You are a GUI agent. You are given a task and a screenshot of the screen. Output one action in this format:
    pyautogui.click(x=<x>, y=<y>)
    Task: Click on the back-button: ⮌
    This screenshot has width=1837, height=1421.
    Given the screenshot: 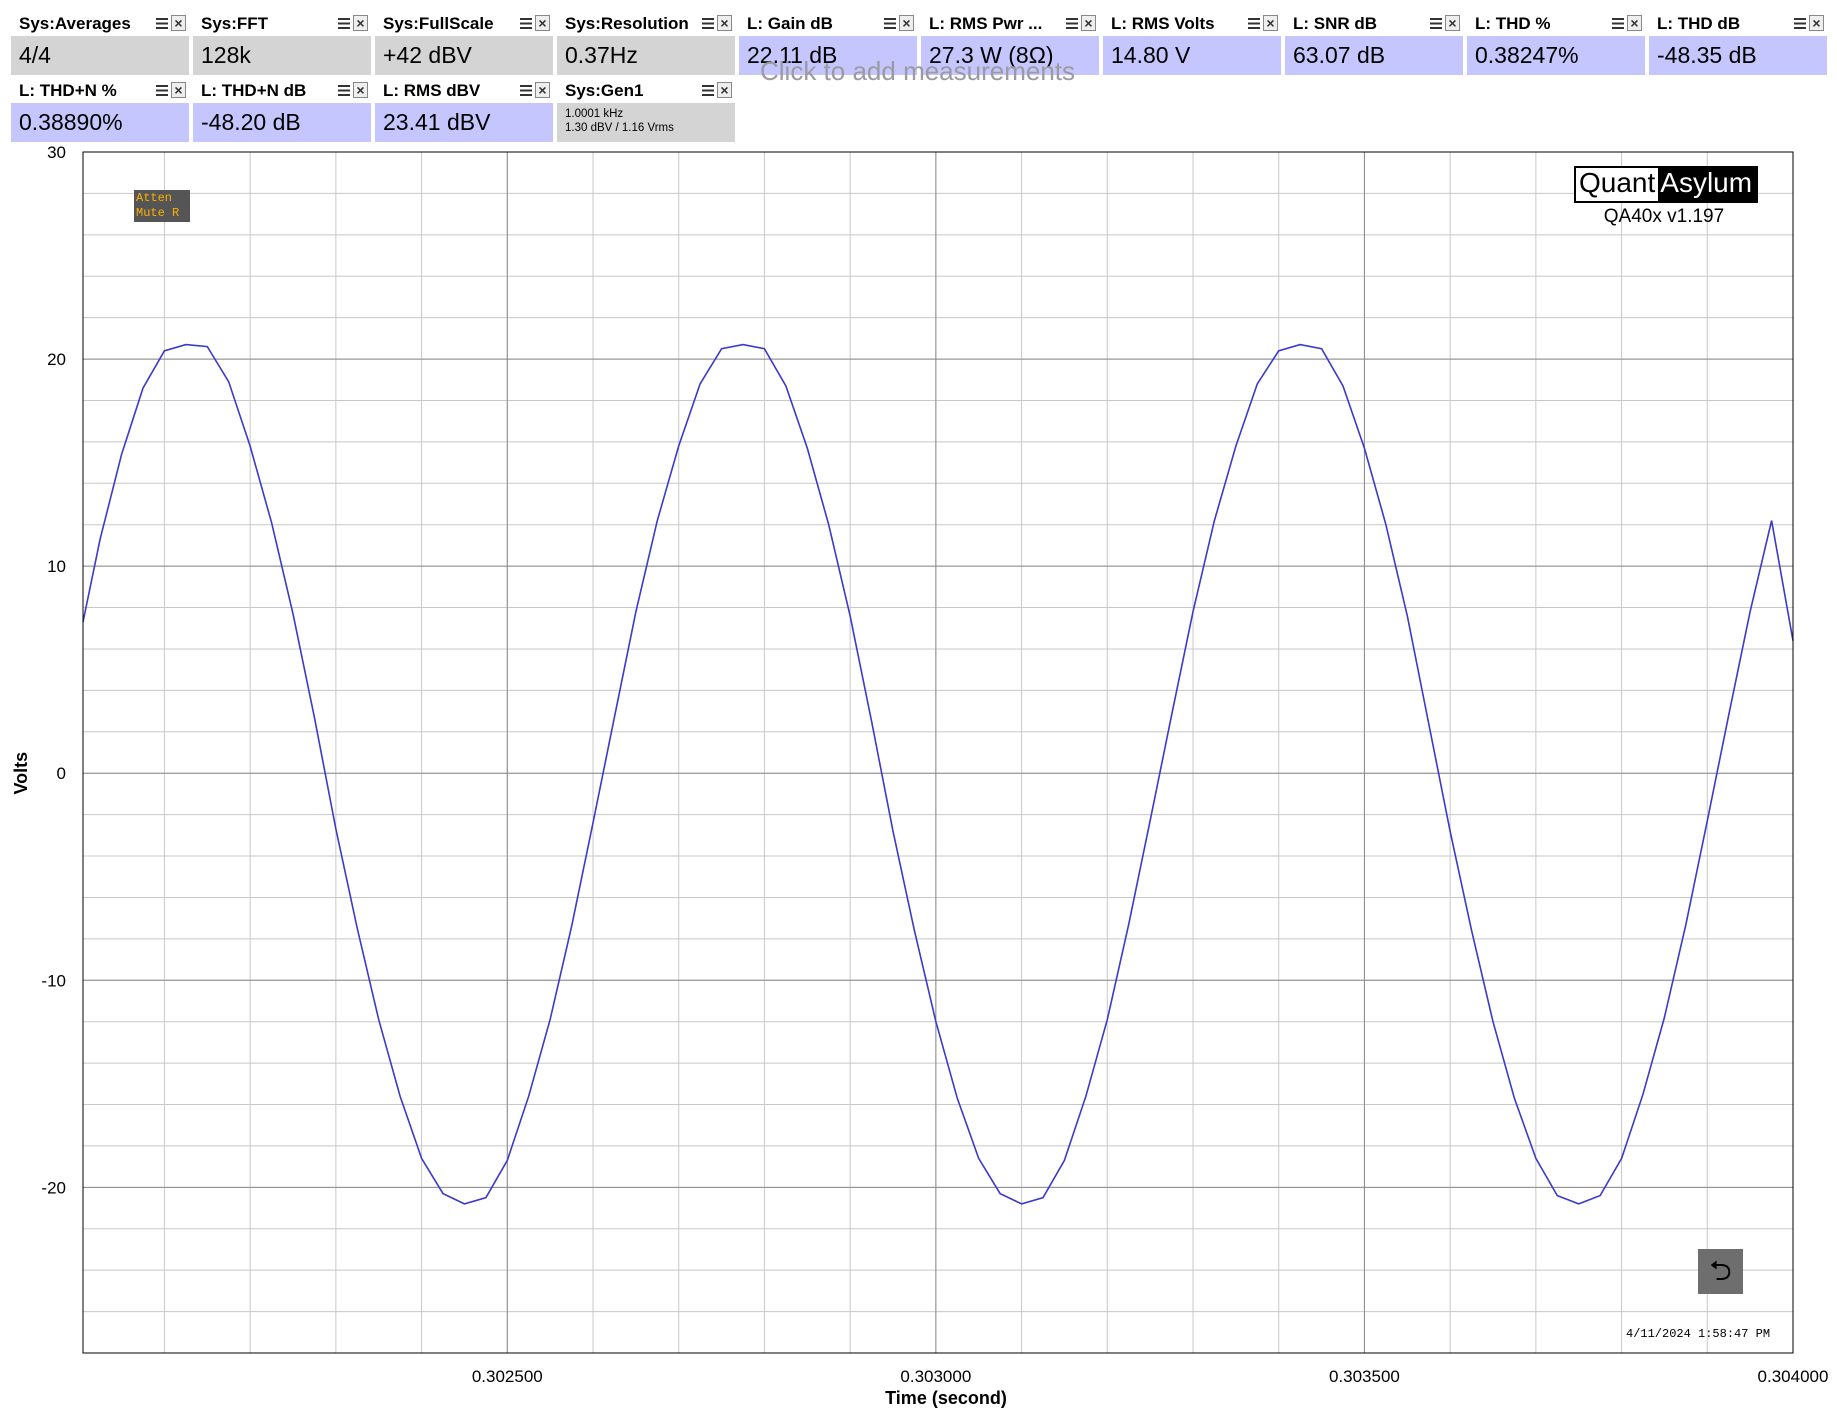 What is the action you would take?
    pyautogui.click(x=1720, y=1271)
    